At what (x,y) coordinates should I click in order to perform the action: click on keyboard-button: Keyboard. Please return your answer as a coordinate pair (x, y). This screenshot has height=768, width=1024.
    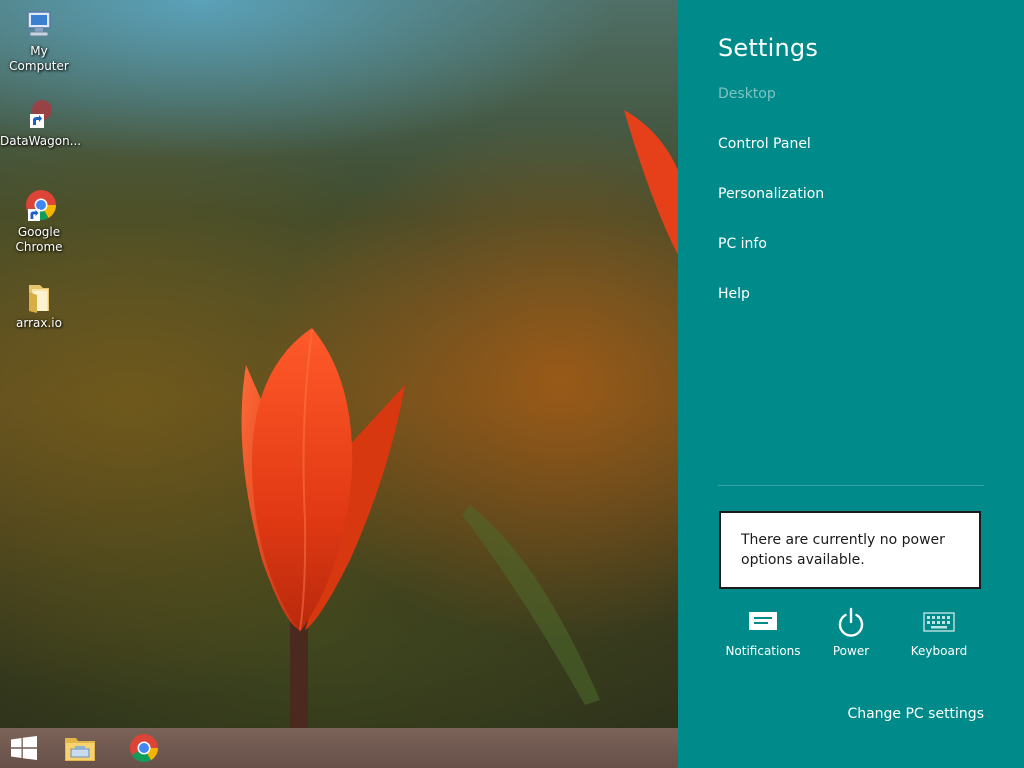
    Looking at the image, I should click on (939, 631).